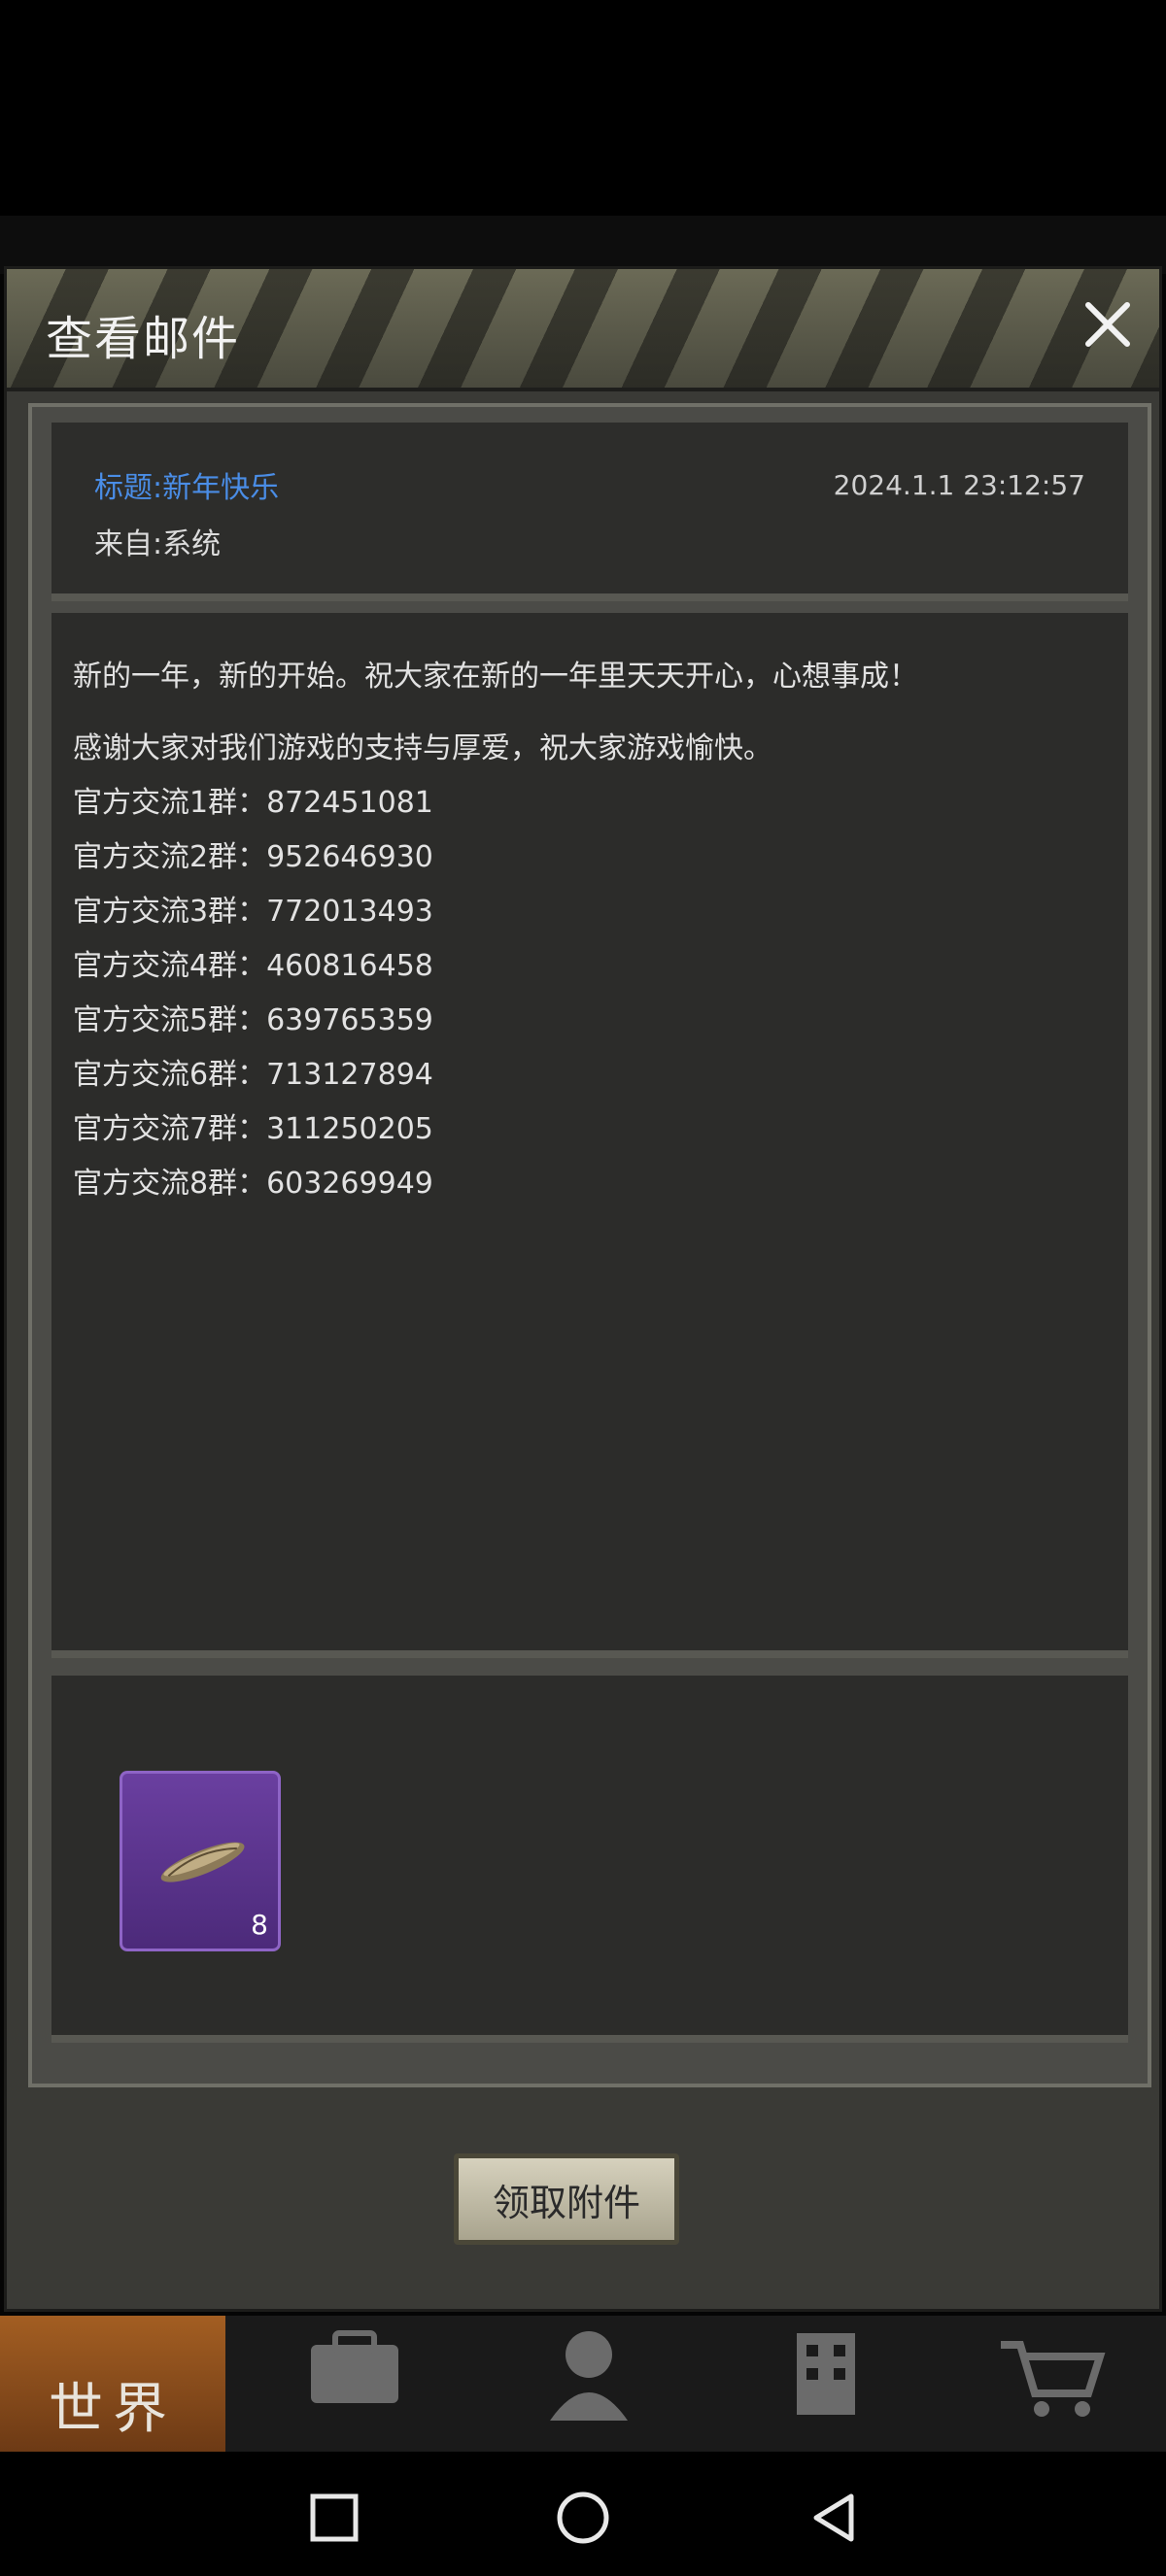  What do you see at coordinates (253, 803) in the screenshot?
I see `mail-body-line: 官方交流1群：872451081` at bounding box center [253, 803].